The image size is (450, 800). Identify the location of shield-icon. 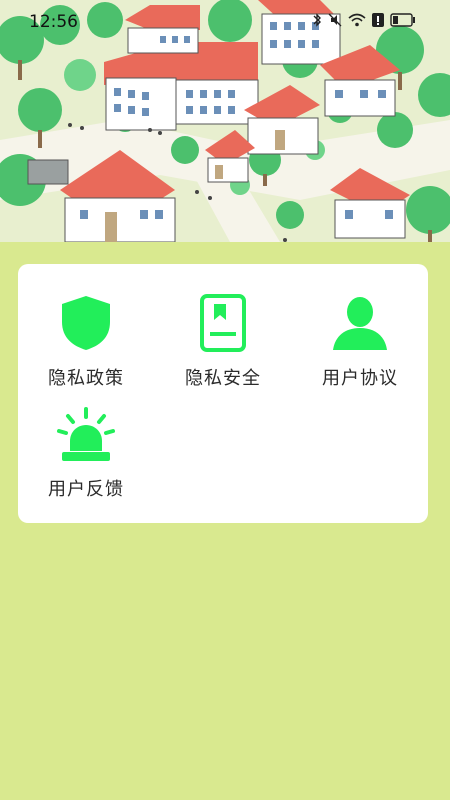
(86, 323).